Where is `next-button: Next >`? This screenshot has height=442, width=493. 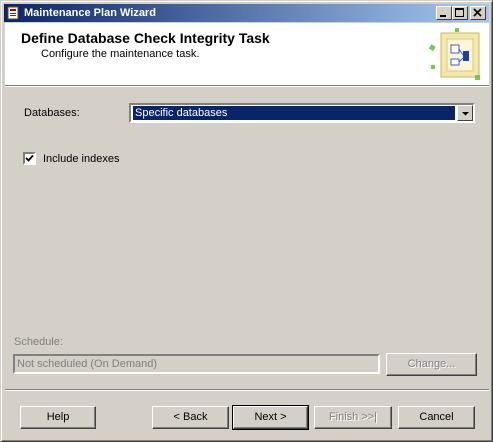
next-button: Next > is located at coordinates (270, 417).